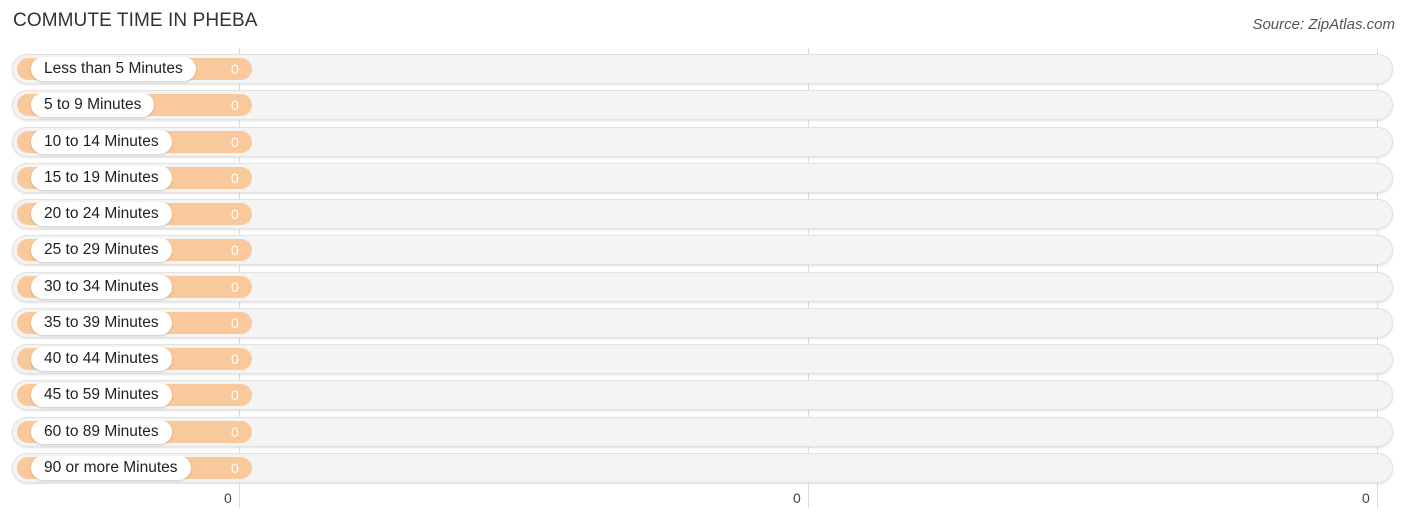 Image resolution: width=1406 pixels, height=524 pixels. I want to click on category-label: 5 to 9 Minutes, so click(93, 105).